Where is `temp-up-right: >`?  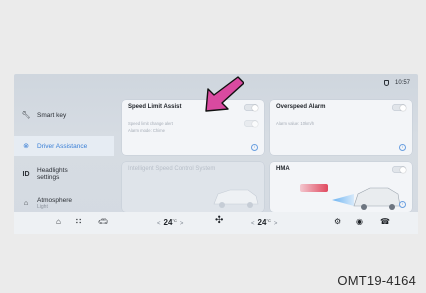 temp-up-right: > is located at coordinates (276, 224).